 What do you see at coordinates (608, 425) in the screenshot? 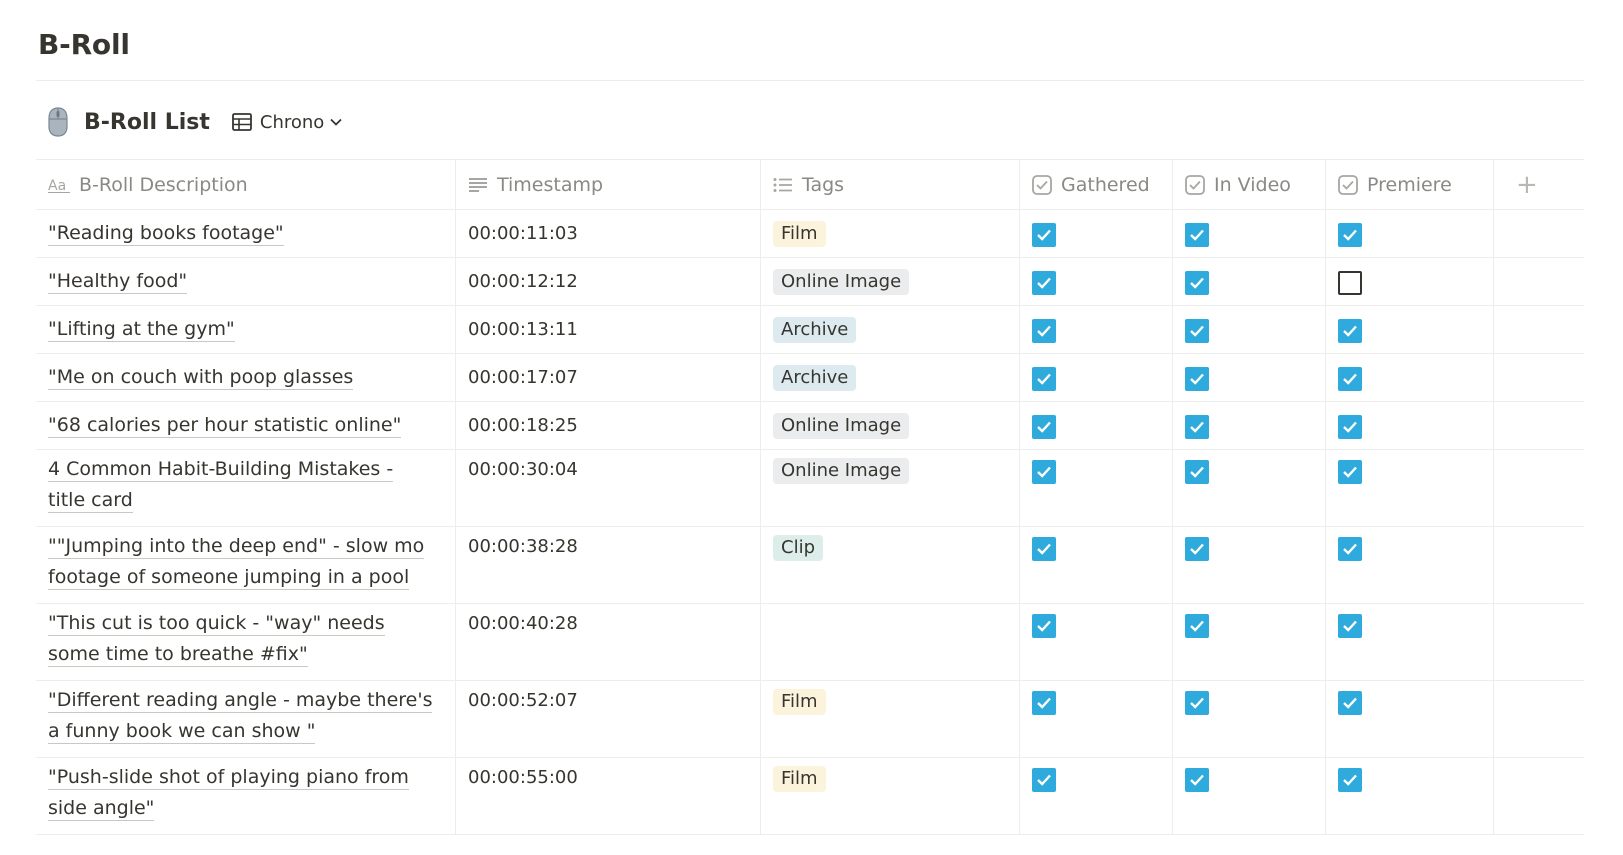
I see `timestamp-cell: 00:00:18:25` at bounding box center [608, 425].